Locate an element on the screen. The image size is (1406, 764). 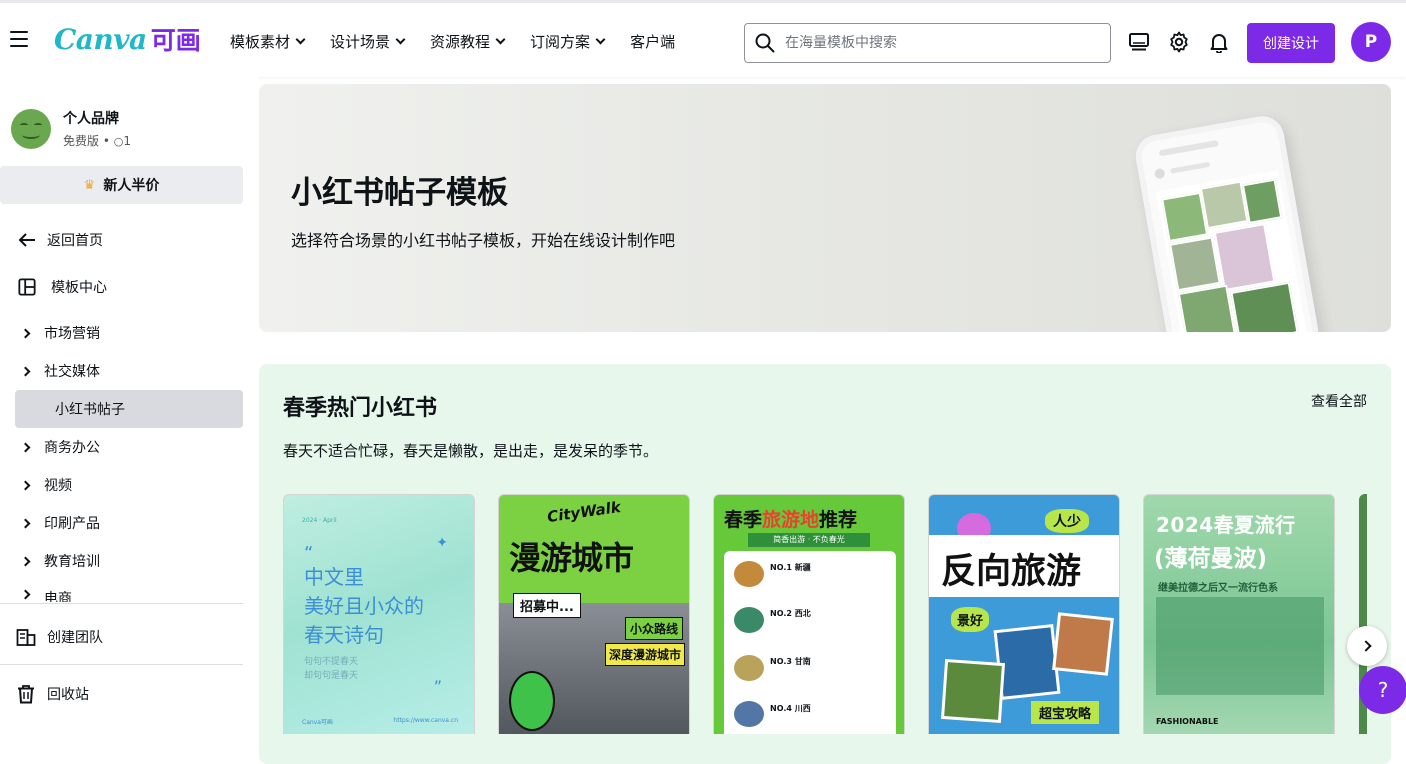
brand-name: 个人品牌 is located at coordinates (91, 119).